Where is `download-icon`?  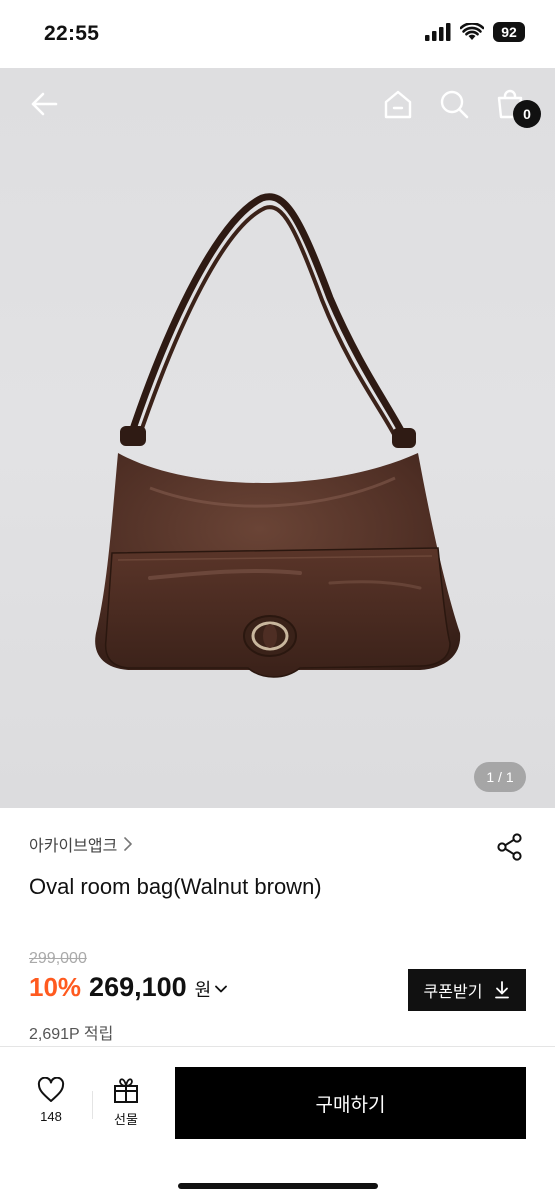
download-icon is located at coordinates (502, 990).